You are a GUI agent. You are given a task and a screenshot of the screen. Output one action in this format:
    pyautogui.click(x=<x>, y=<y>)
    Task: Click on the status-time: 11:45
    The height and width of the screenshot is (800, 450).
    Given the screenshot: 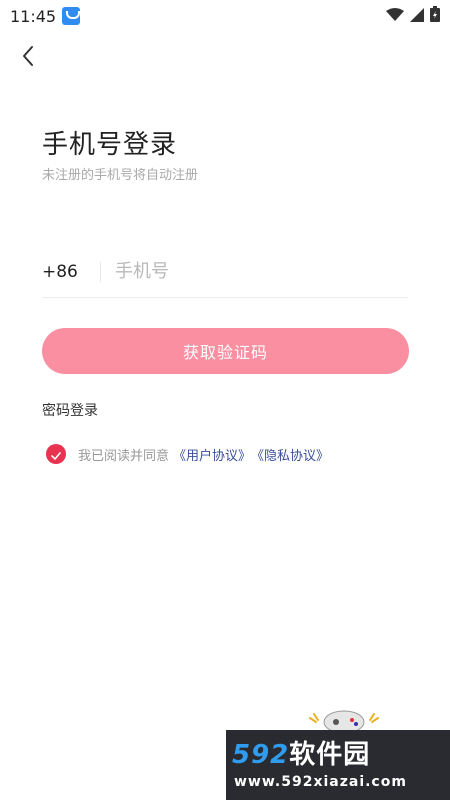 What is the action you would take?
    pyautogui.click(x=33, y=16)
    